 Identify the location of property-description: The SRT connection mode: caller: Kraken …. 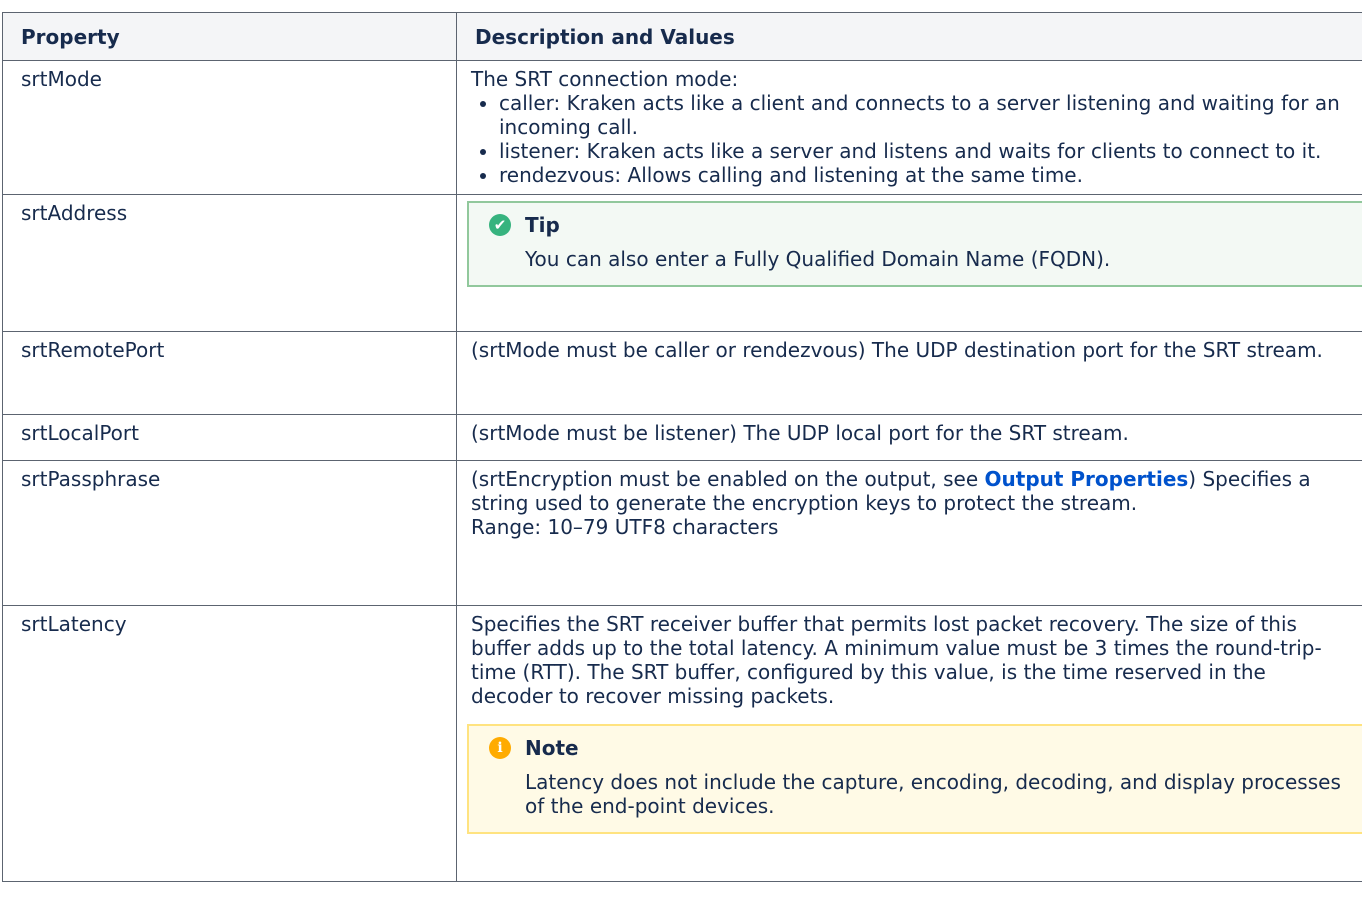
(909, 127).